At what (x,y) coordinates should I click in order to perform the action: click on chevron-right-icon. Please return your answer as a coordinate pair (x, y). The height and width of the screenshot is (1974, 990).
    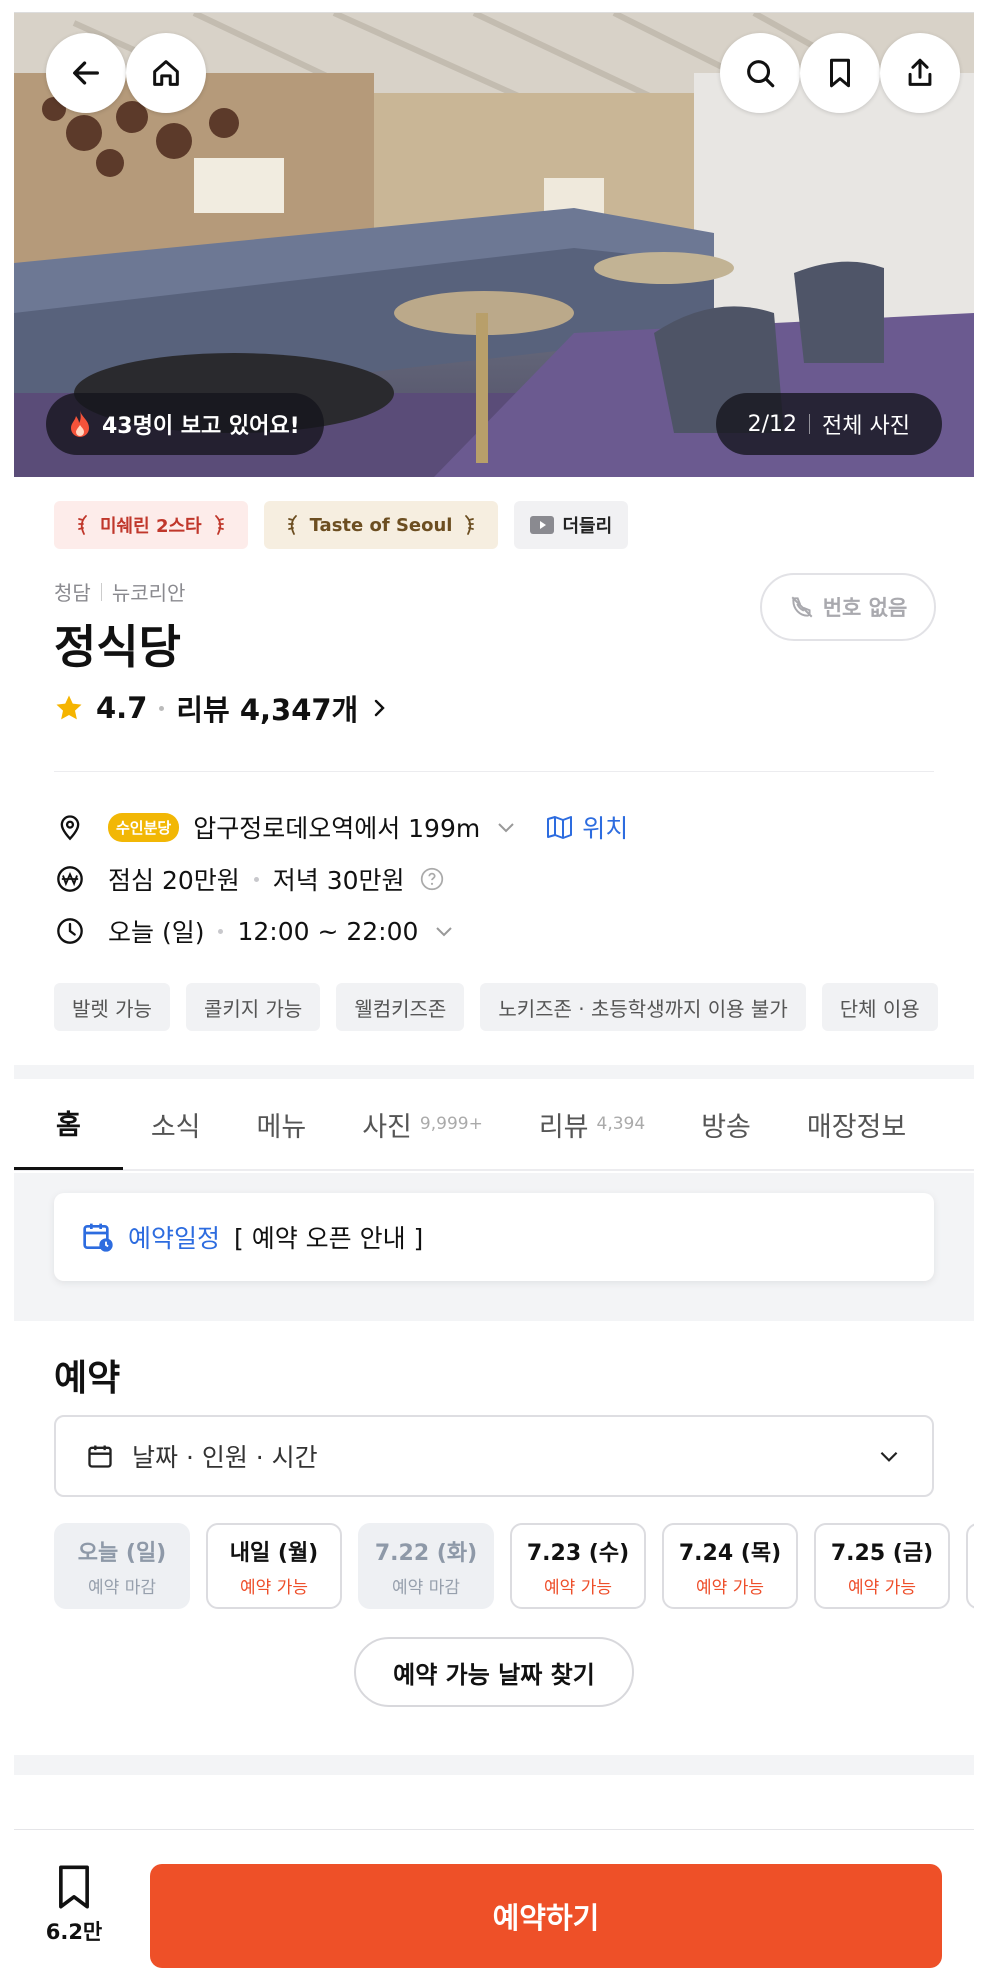
    Looking at the image, I should click on (380, 708).